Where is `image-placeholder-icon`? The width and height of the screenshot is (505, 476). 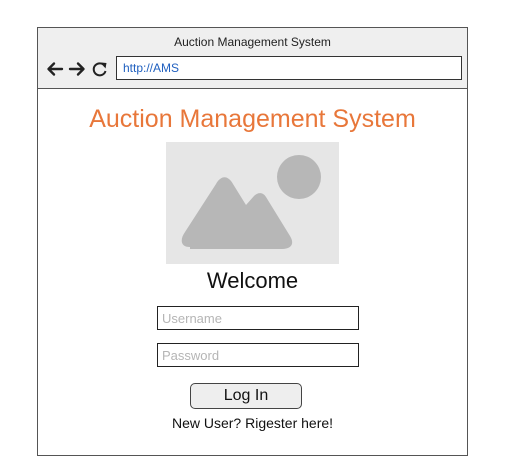
image-placeholder-icon is located at coordinates (251, 202).